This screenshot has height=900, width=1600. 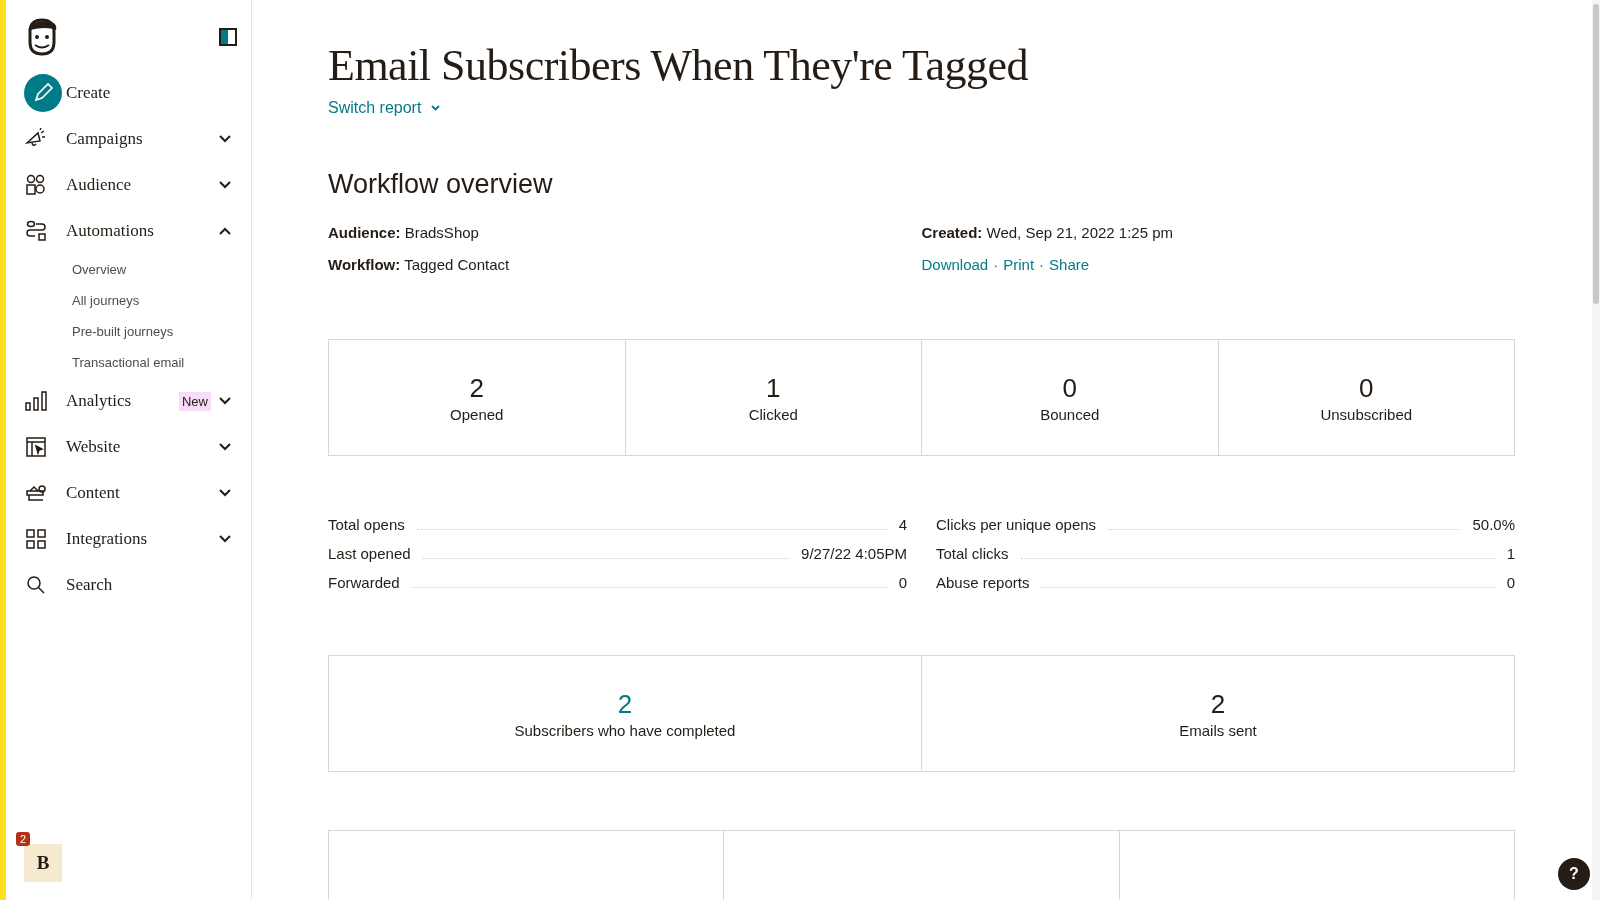 What do you see at coordinates (36, 231) in the screenshot?
I see `workflow-icon` at bounding box center [36, 231].